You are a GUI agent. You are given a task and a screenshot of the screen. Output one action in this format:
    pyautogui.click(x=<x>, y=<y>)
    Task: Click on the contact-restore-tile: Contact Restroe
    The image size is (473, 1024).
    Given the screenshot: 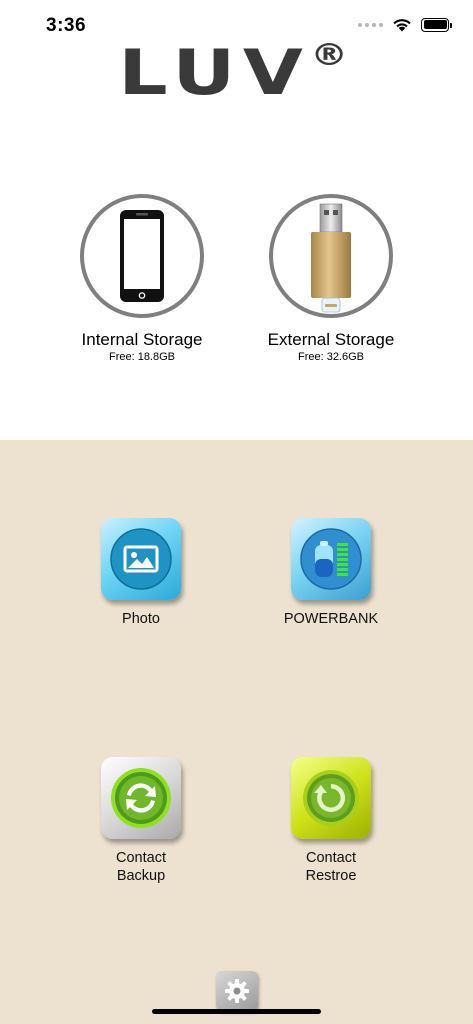 What is the action you would take?
    pyautogui.click(x=331, y=821)
    